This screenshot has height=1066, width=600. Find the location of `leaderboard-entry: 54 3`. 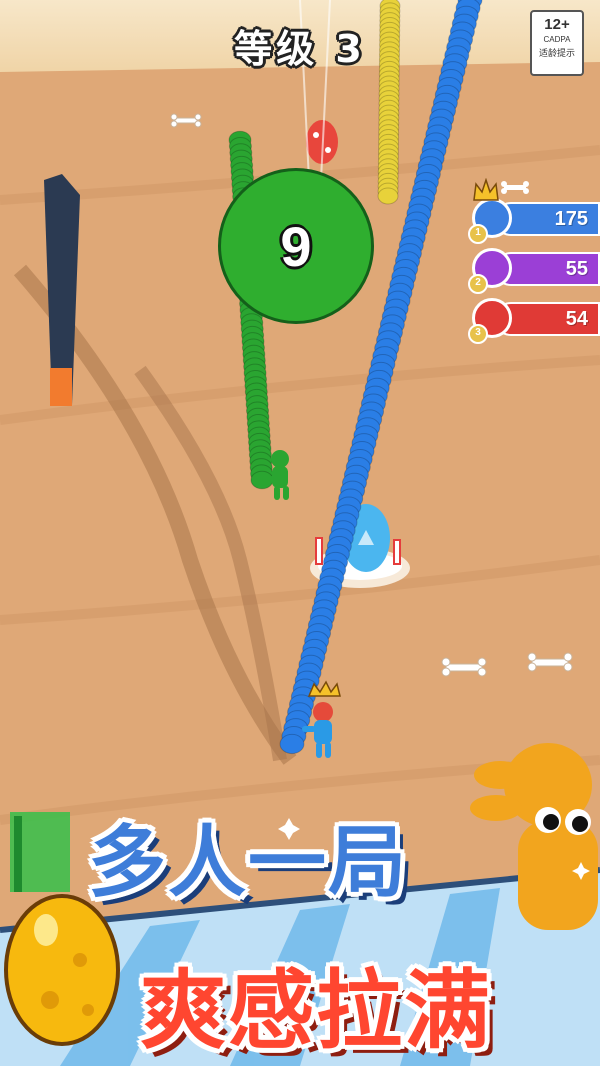

leaderboard-entry: 54 3 is located at coordinates (534, 321).